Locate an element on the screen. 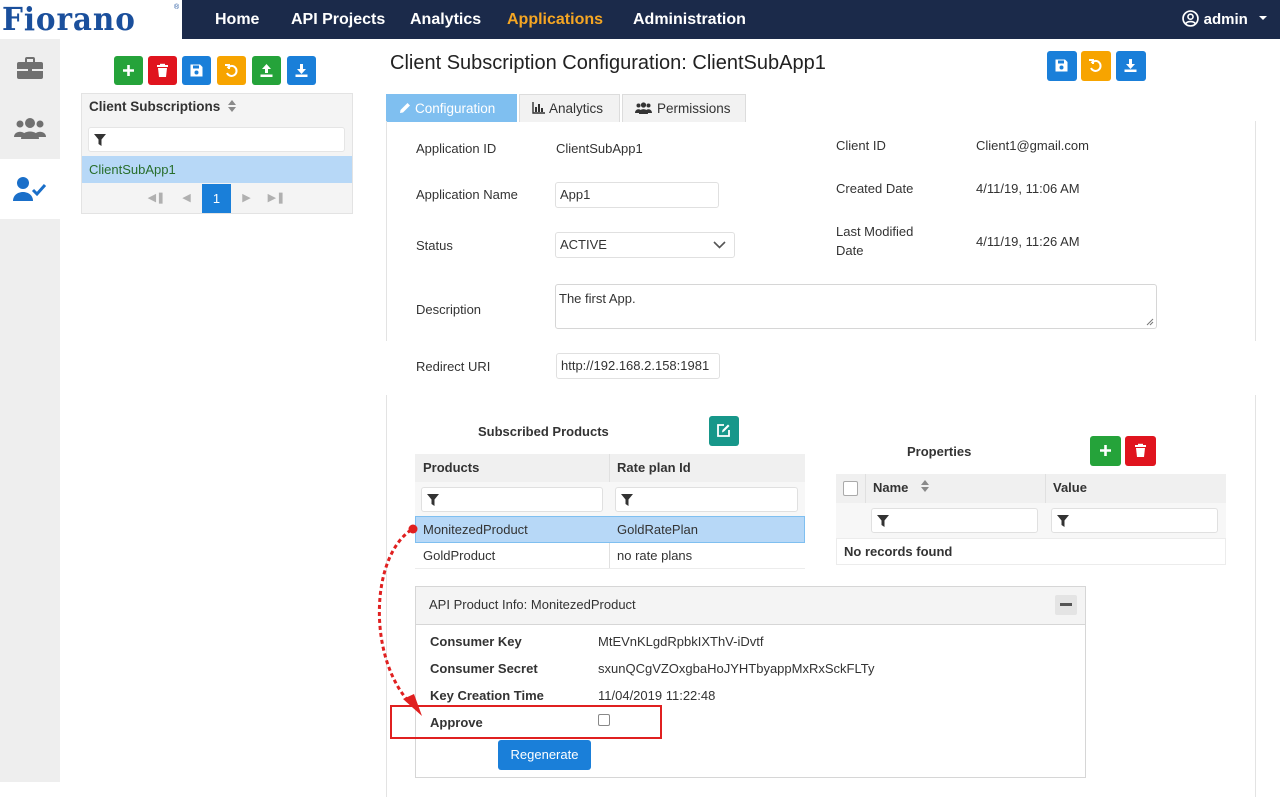  tab-analytics: Analytics is located at coordinates (569, 108).